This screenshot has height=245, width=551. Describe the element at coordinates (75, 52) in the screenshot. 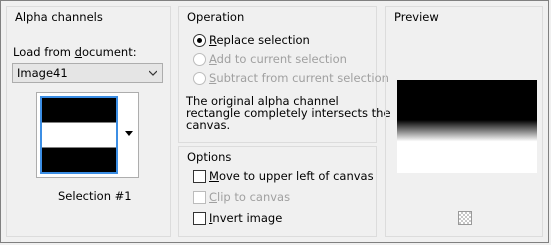

I see `load-from-document-label: Load from document:` at that location.